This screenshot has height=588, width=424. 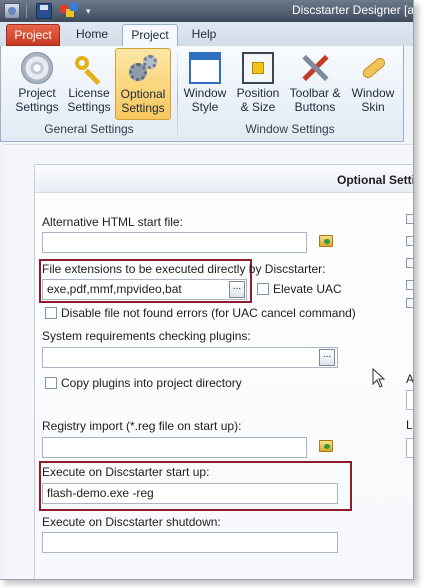 I want to click on button-label: & Size, so click(x=258, y=107).